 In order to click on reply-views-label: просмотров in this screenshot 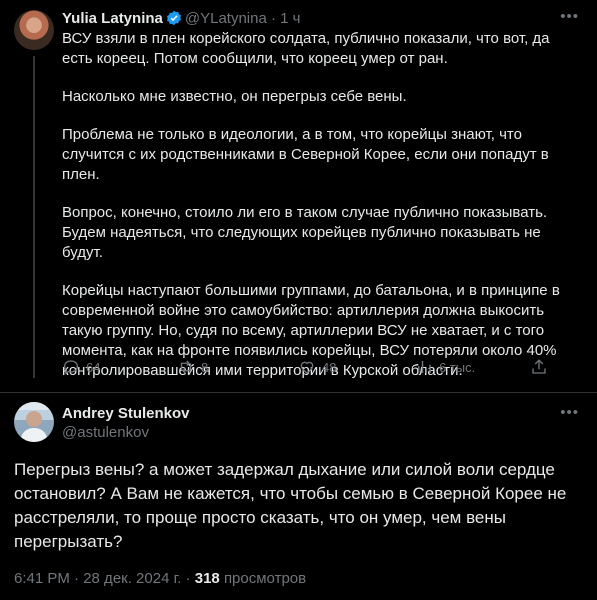, I will do `click(265, 578)`.